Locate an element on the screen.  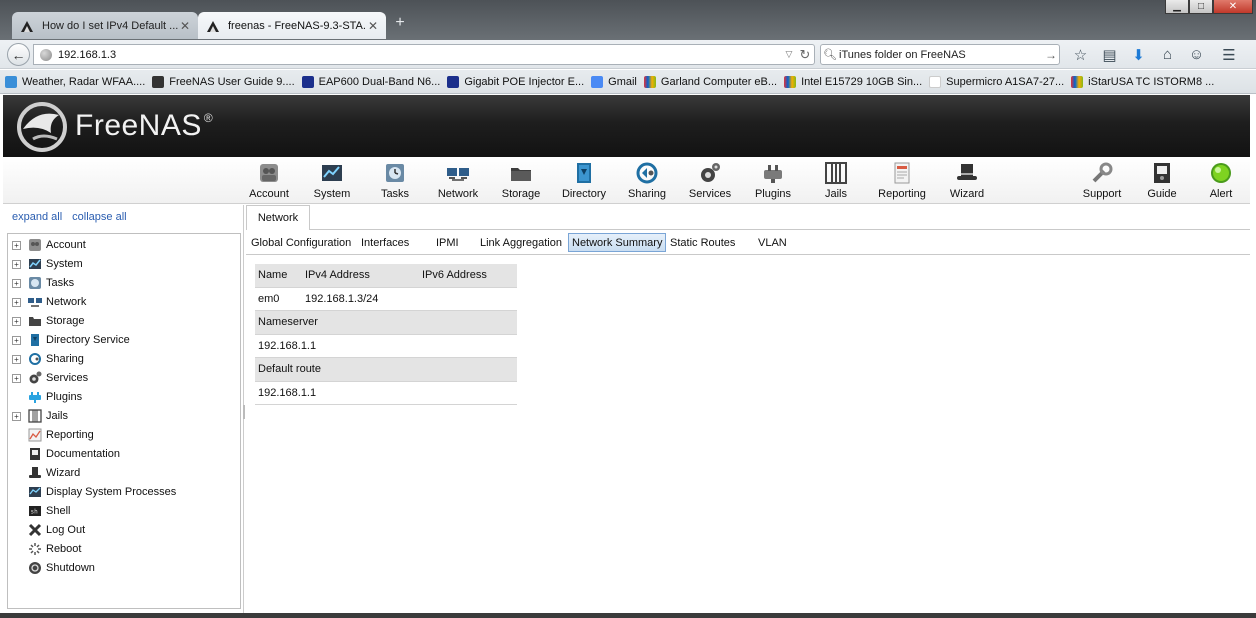
panel-splitter is located at coordinates (244, 412).